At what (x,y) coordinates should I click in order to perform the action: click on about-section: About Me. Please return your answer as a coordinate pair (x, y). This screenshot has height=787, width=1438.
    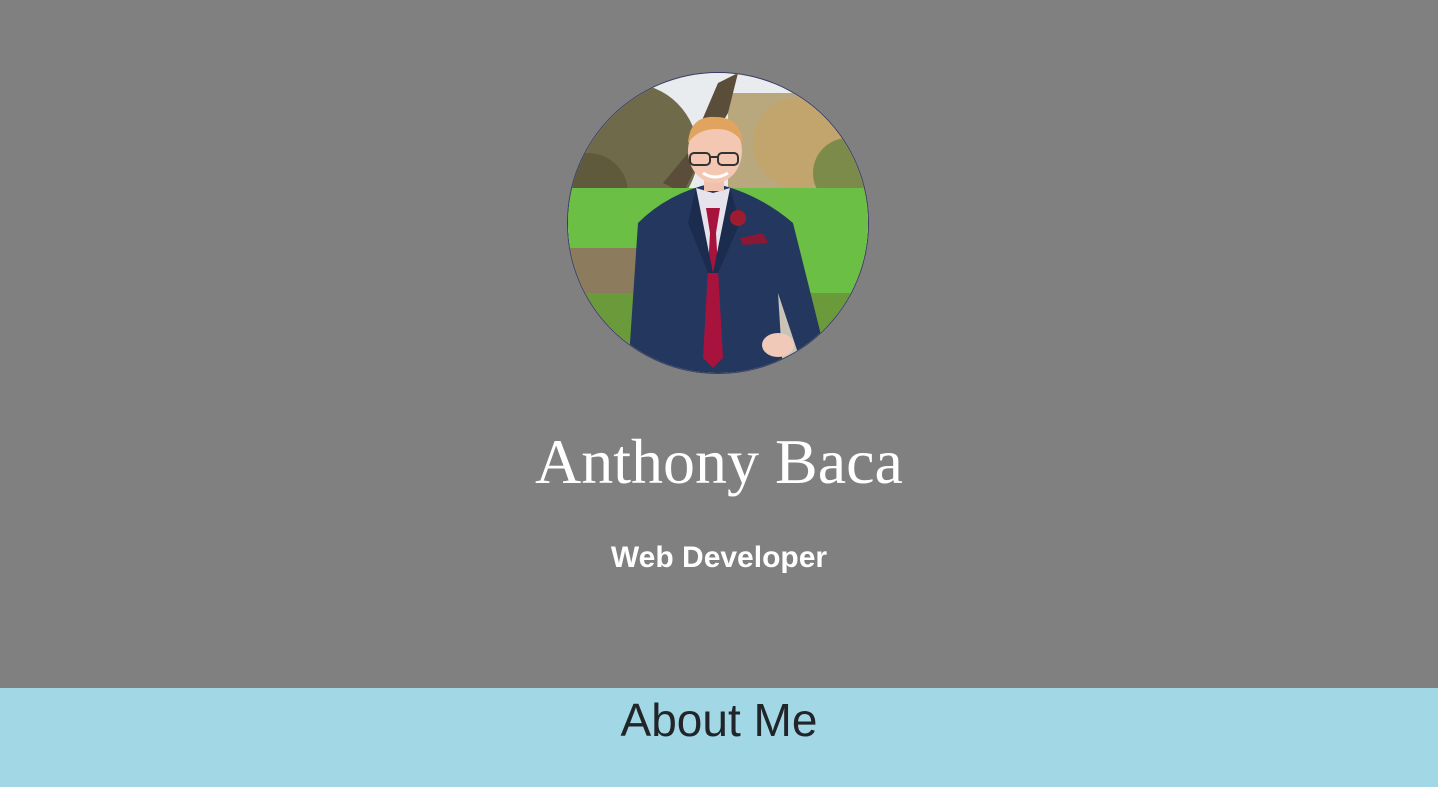
    Looking at the image, I should click on (719, 737).